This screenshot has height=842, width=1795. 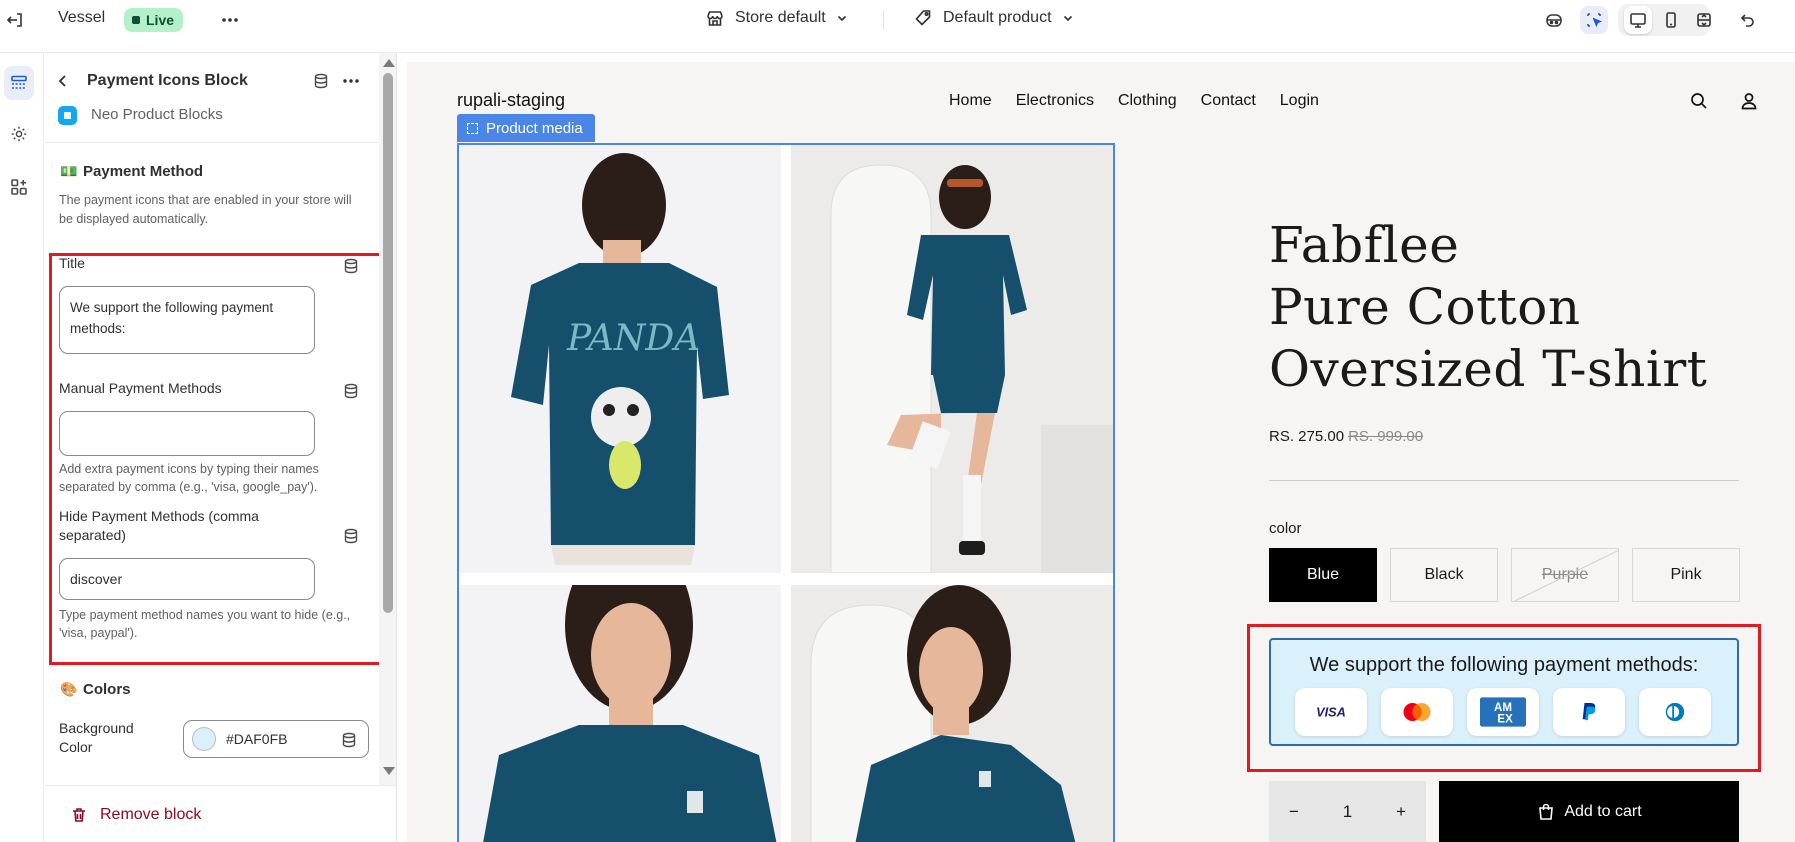 I want to click on price-divider, so click(x=1504, y=480).